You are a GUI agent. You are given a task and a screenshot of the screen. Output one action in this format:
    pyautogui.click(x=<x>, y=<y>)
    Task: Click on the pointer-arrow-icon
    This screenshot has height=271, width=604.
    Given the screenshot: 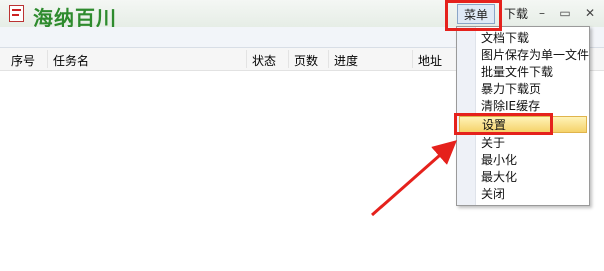 What is the action you would take?
    pyautogui.click(x=414, y=178)
    